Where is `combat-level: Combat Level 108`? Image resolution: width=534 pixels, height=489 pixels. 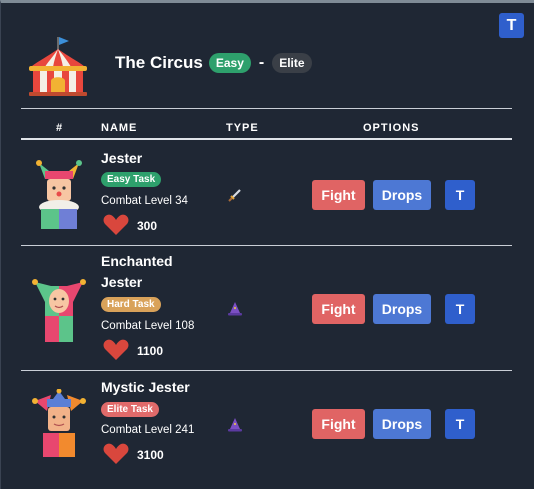
combat-level: Combat Level 108 is located at coordinates (148, 326).